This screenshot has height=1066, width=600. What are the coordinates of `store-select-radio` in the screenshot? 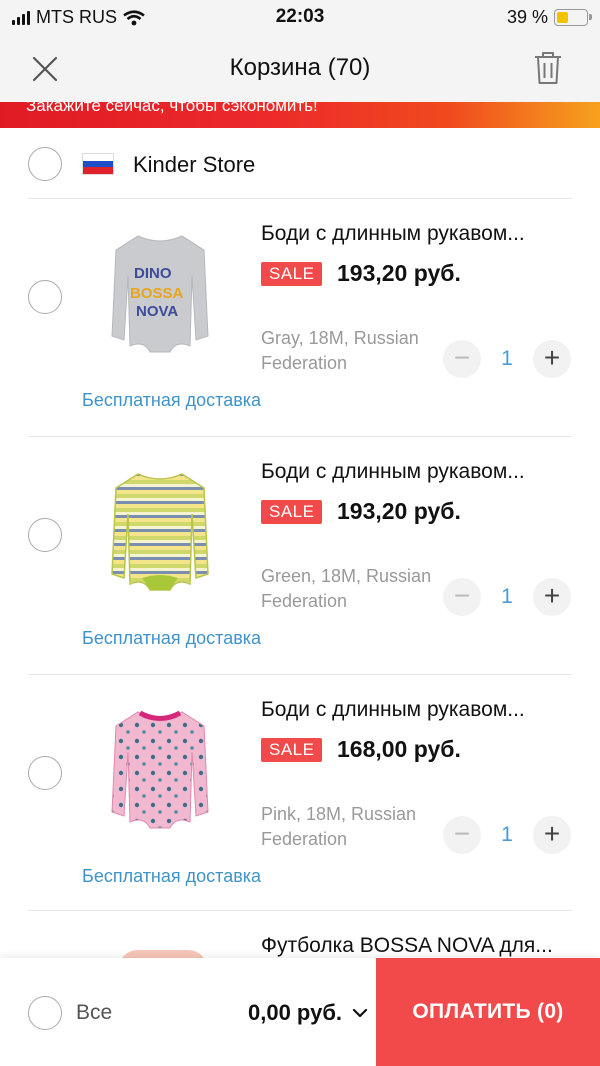 It's located at (45, 164).